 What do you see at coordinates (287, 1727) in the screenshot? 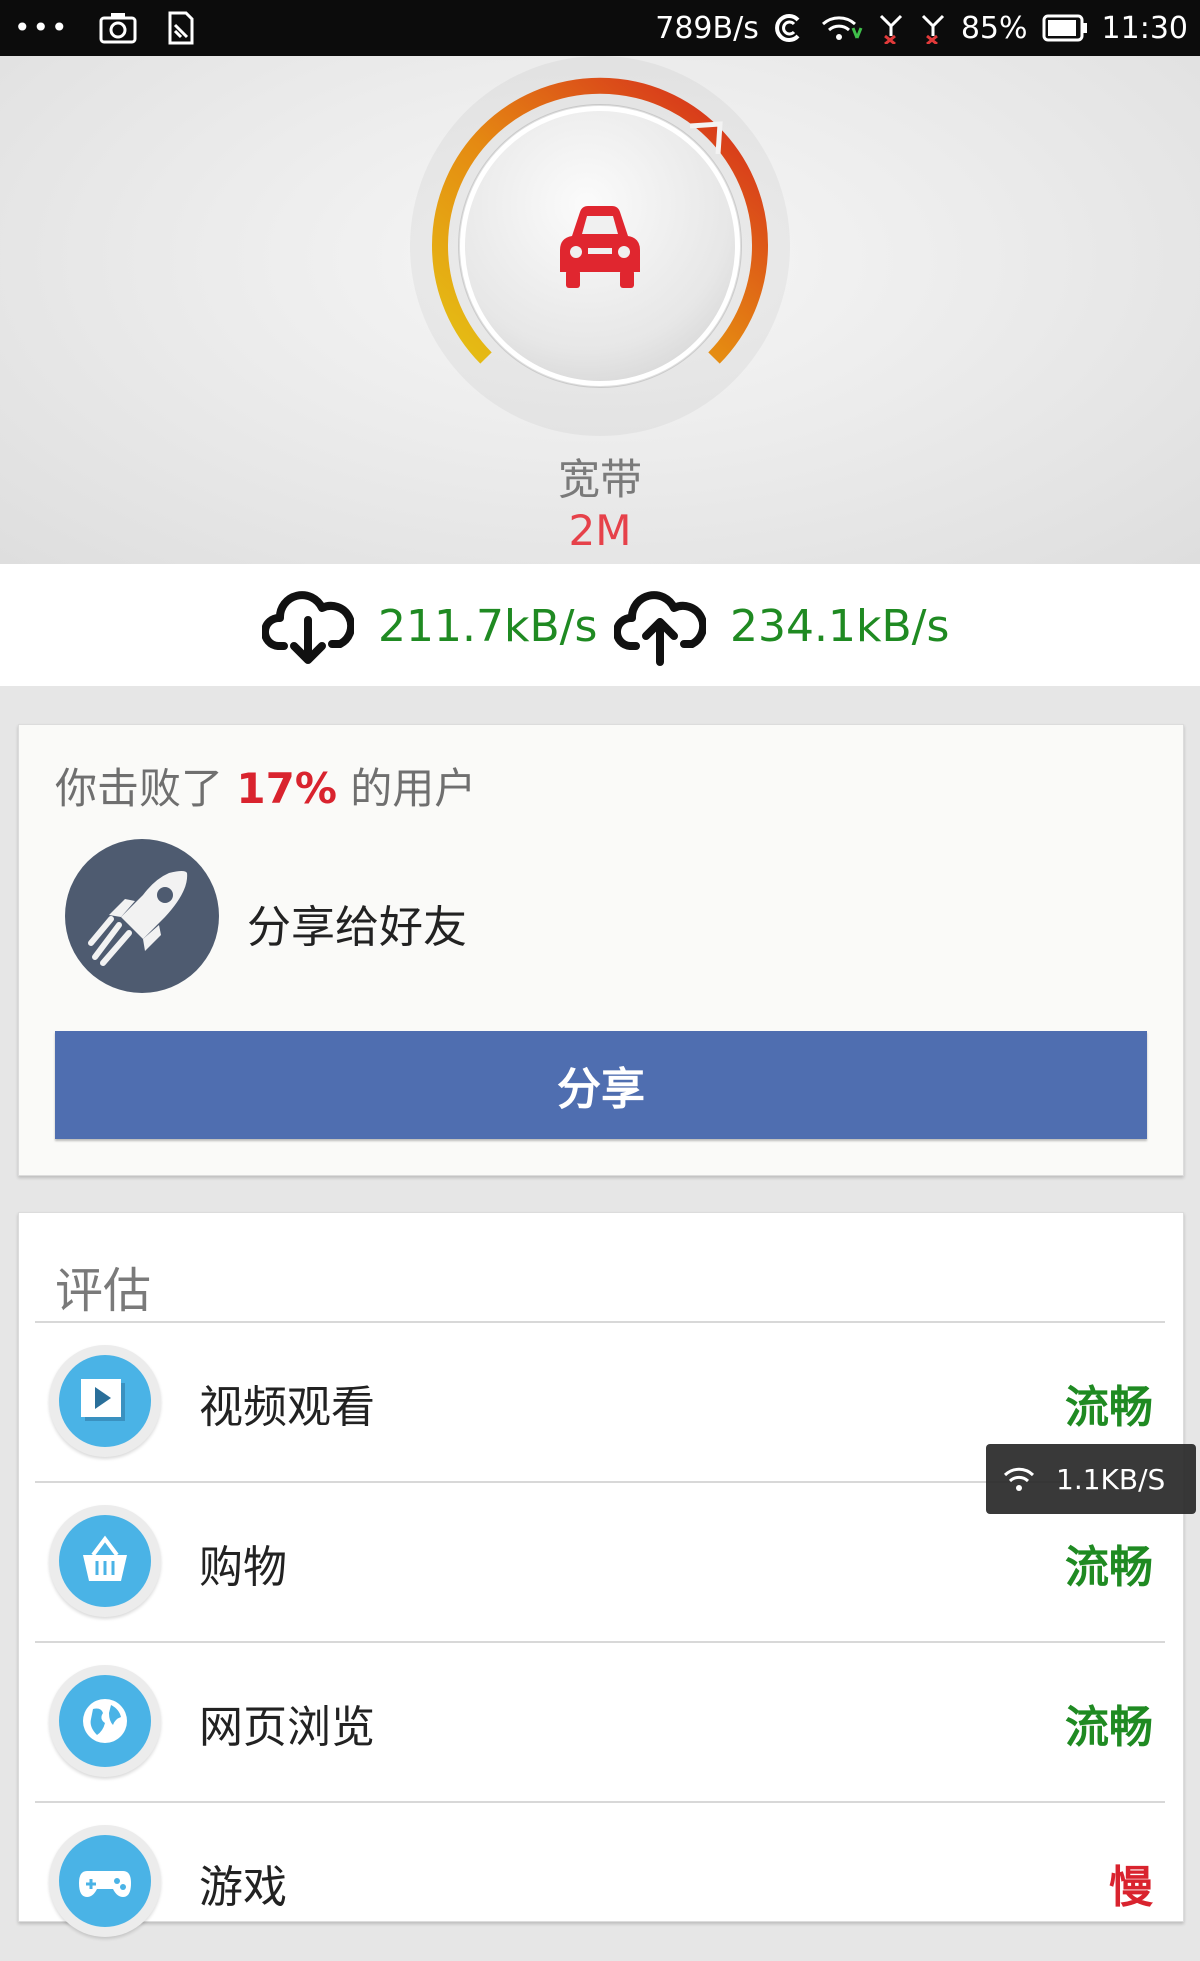
I see `evaluation-label: 网页浏览` at bounding box center [287, 1727].